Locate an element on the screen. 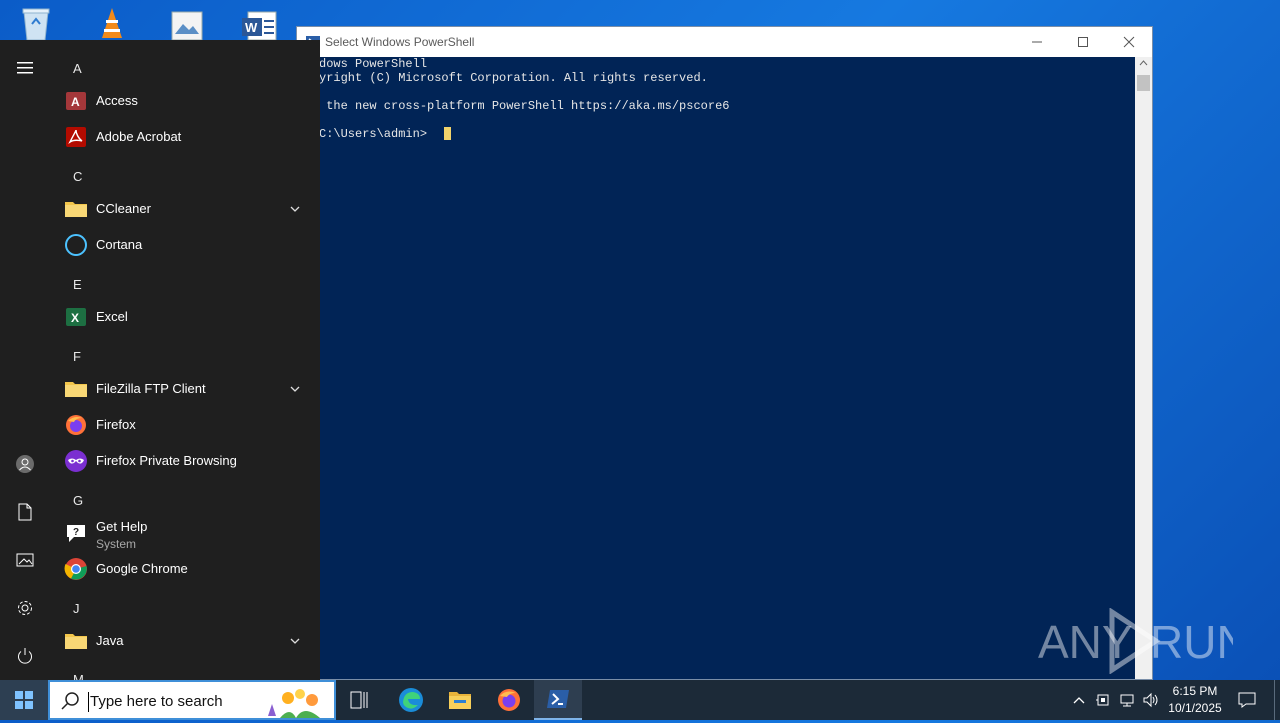 Image resolution: width=1280 pixels, height=723 pixels. taskbar-powershell is located at coordinates (558, 700).